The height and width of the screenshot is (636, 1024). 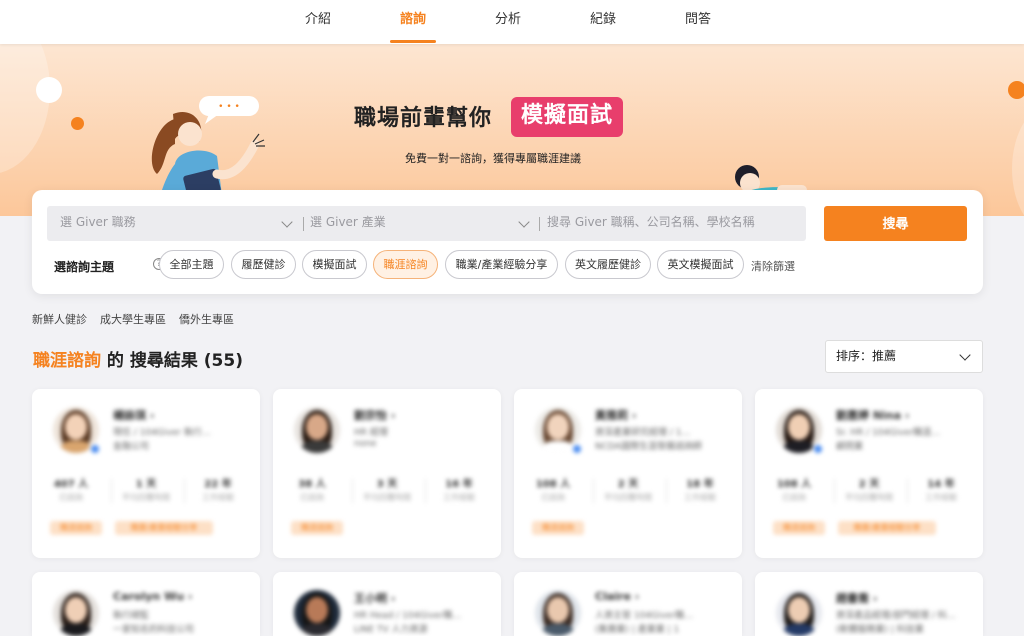 I want to click on industry-select: 選 Giver 產業, so click(x=415, y=223).